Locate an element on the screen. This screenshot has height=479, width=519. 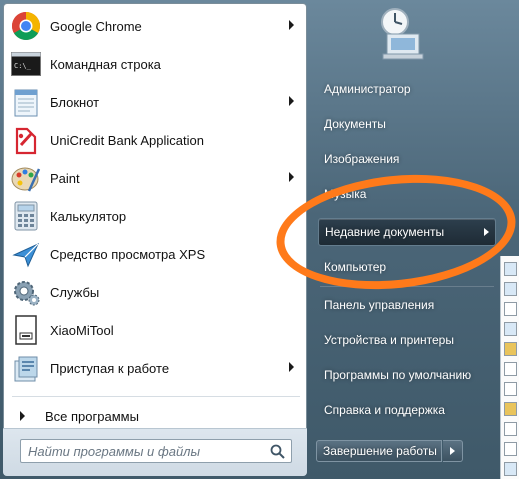
cmd-icon: C:\_ is located at coordinates (26, 64).